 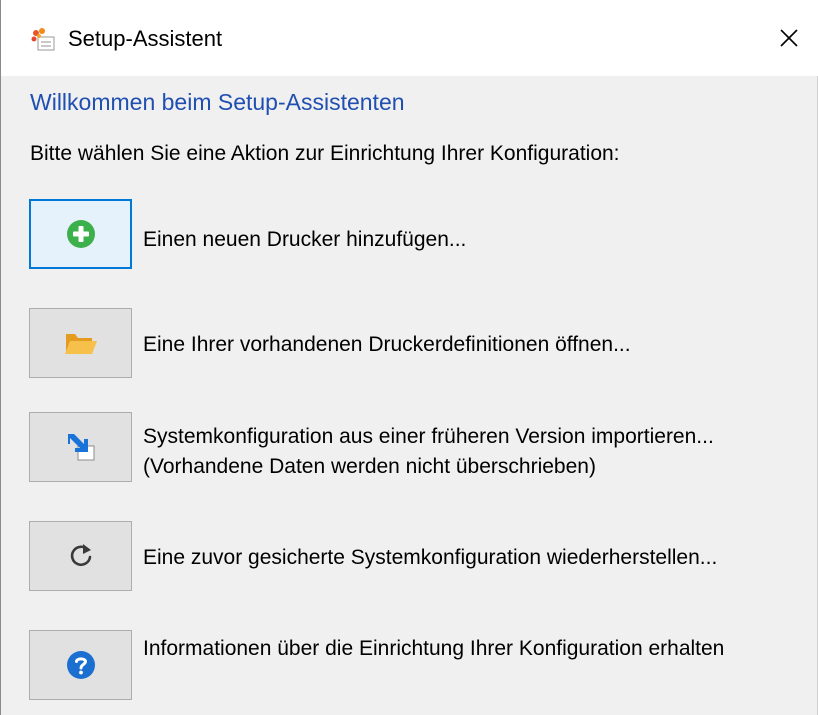 I want to click on add-icon, so click(x=80, y=234).